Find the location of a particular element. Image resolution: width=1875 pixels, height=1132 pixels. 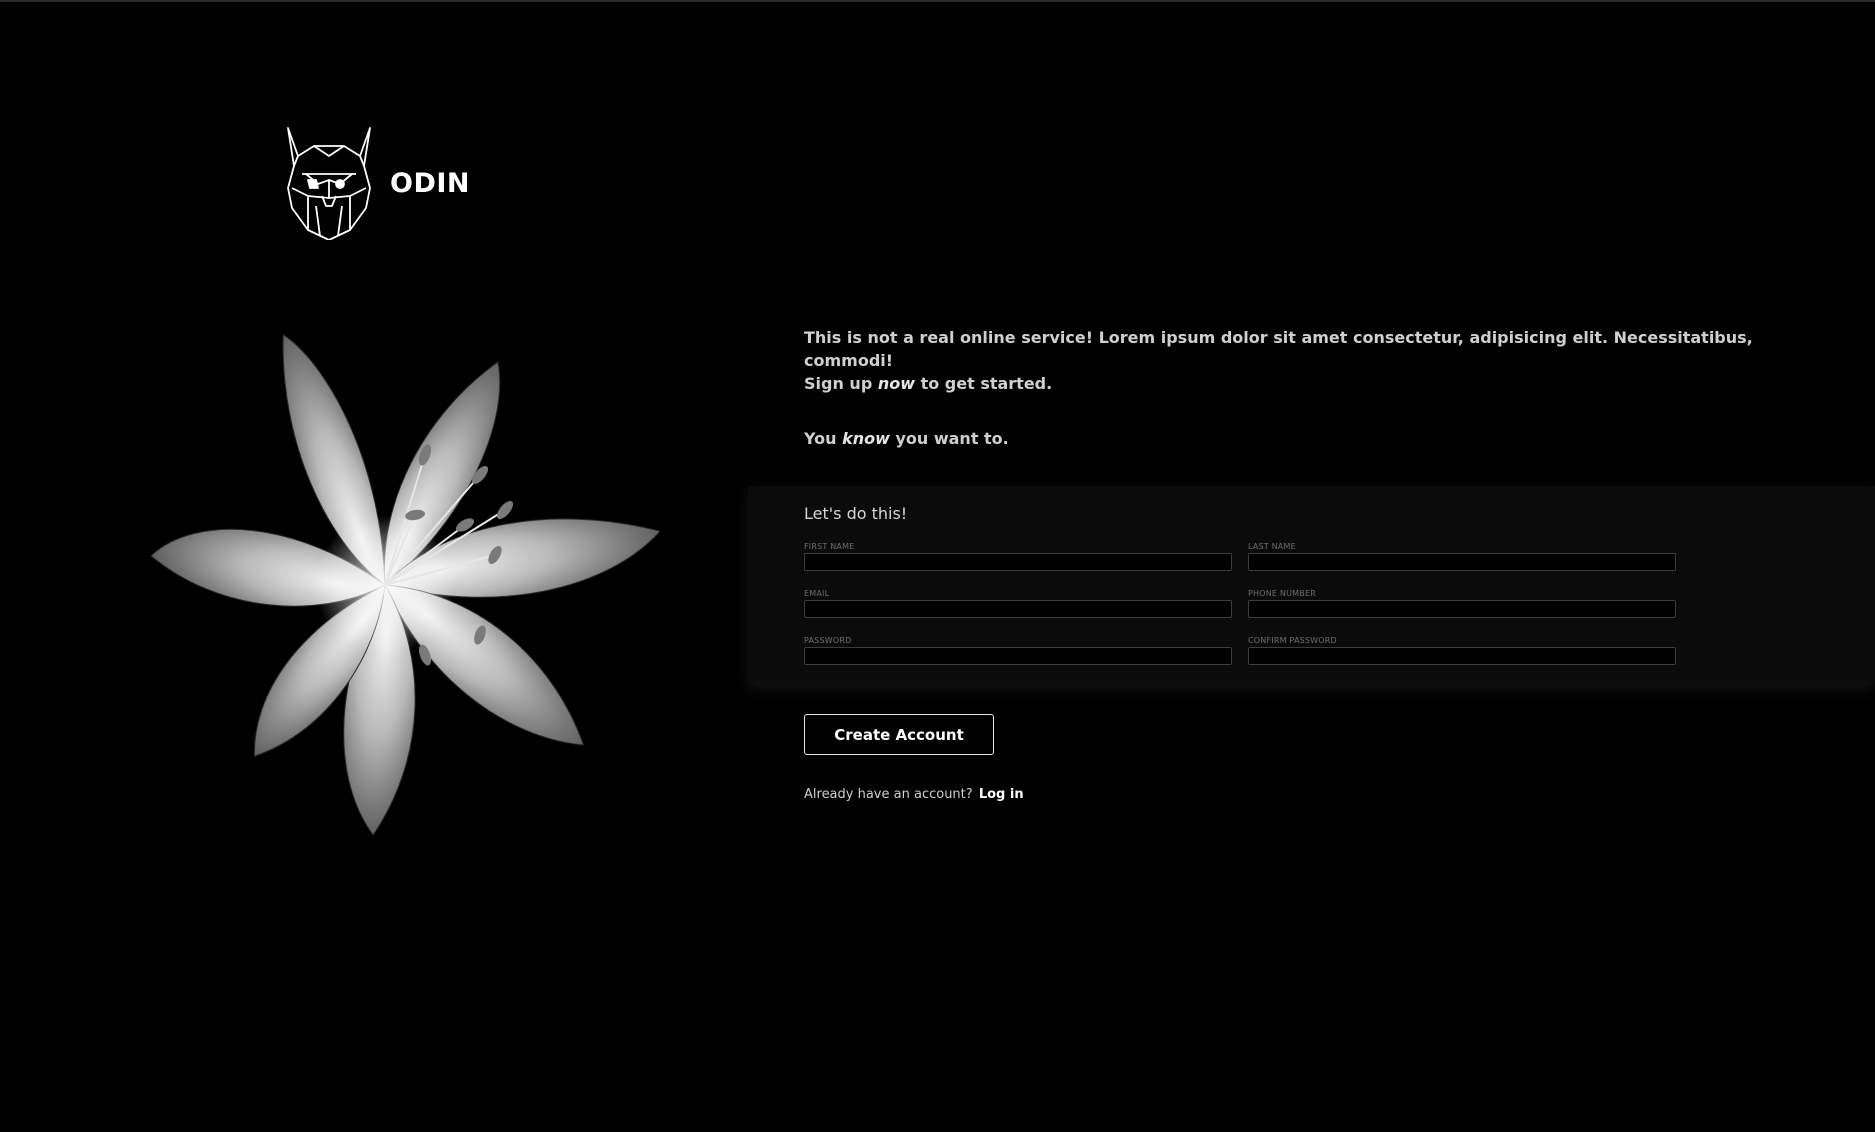

phone-number-input is located at coordinates (1462, 609).